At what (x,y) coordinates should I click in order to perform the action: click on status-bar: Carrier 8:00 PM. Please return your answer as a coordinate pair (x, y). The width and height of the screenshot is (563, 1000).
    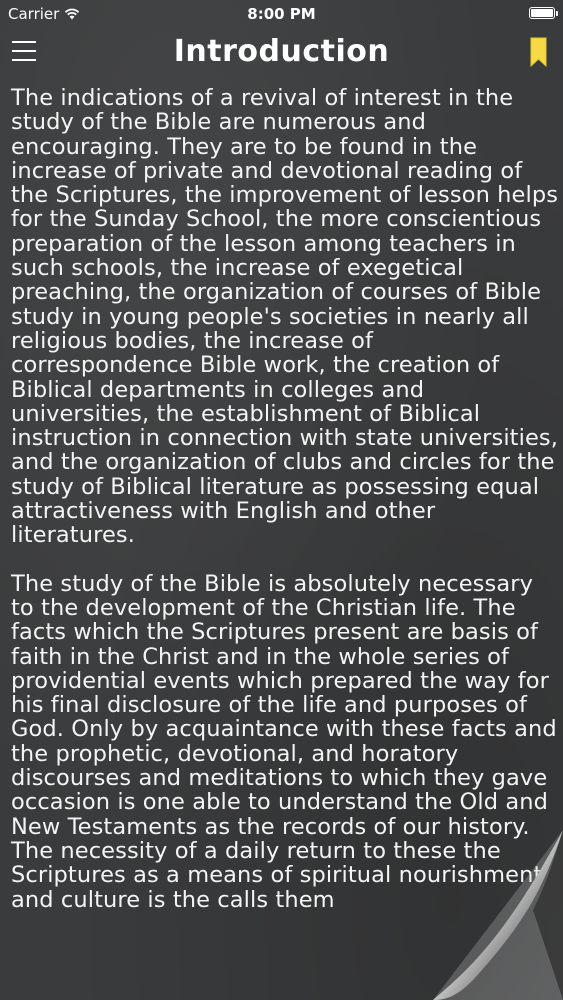
    Looking at the image, I should click on (281, 14).